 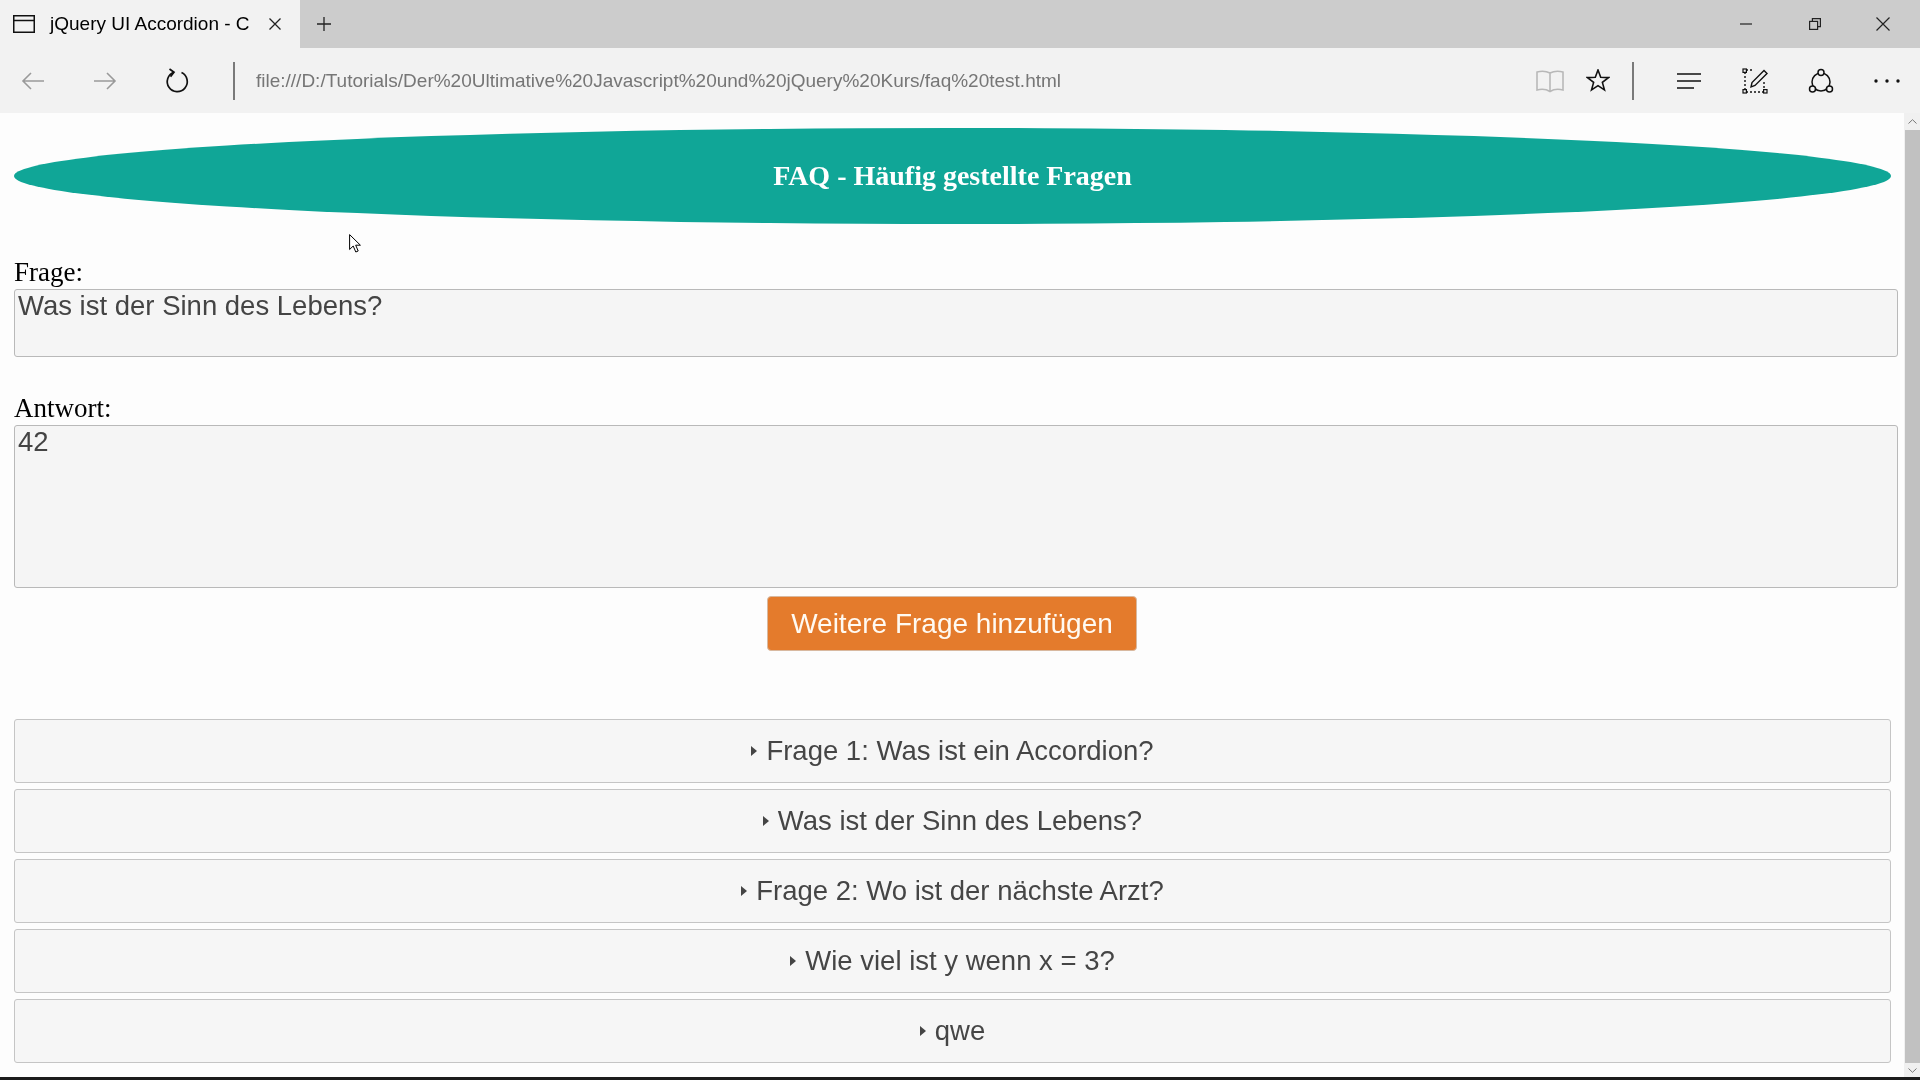 What do you see at coordinates (952, 751) in the screenshot?
I see `accordion-header: Frage 1: Was ist ein Accordion?` at bounding box center [952, 751].